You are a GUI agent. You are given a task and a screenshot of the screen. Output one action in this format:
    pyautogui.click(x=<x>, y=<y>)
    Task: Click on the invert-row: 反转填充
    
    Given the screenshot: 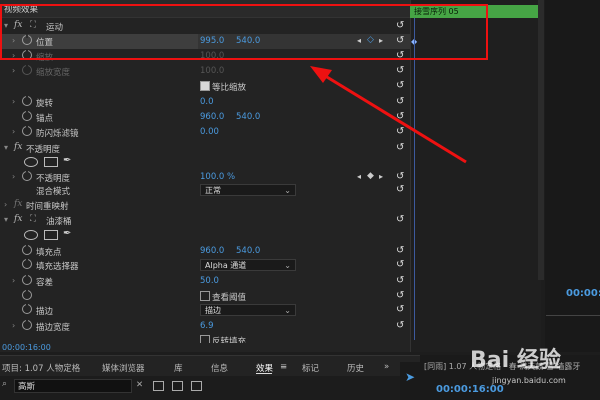 What is the action you would take?
    pyautogui.click(x=205, y=338)
    